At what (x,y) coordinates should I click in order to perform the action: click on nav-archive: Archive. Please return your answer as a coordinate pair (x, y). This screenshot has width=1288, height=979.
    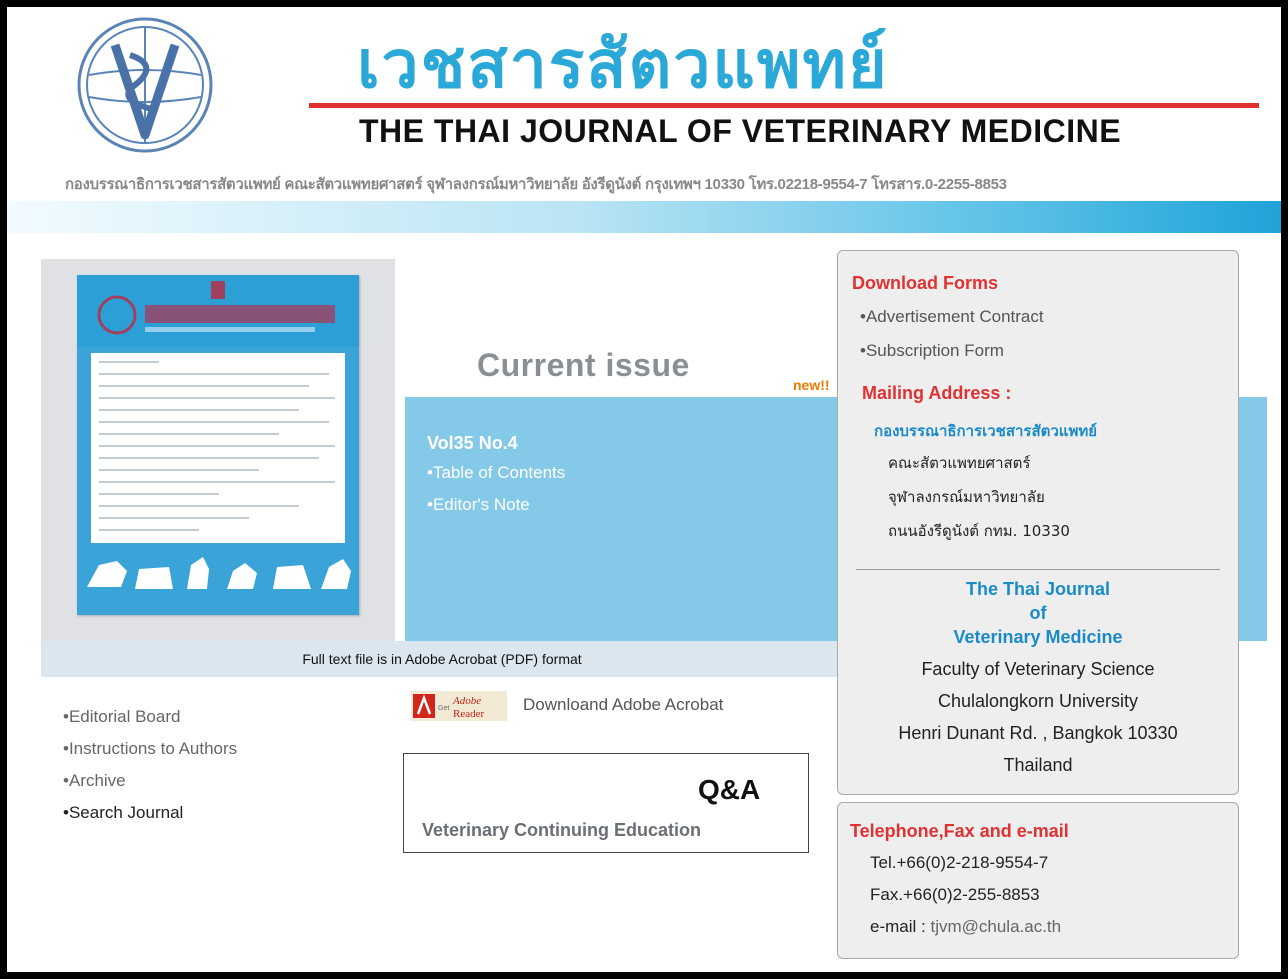
    Looking at the image, I should click on (94, 781).